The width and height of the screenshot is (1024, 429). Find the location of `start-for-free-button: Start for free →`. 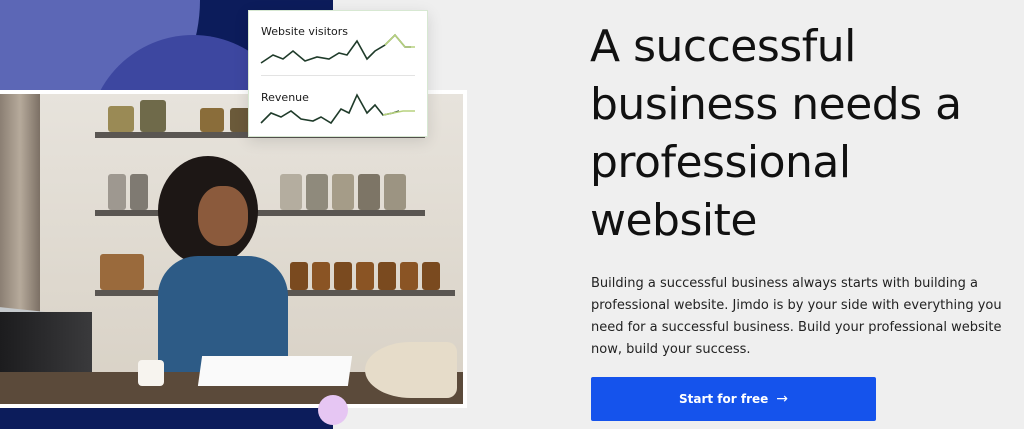

start-for-free-button: Start for free → is located at coordinates (733, 399).